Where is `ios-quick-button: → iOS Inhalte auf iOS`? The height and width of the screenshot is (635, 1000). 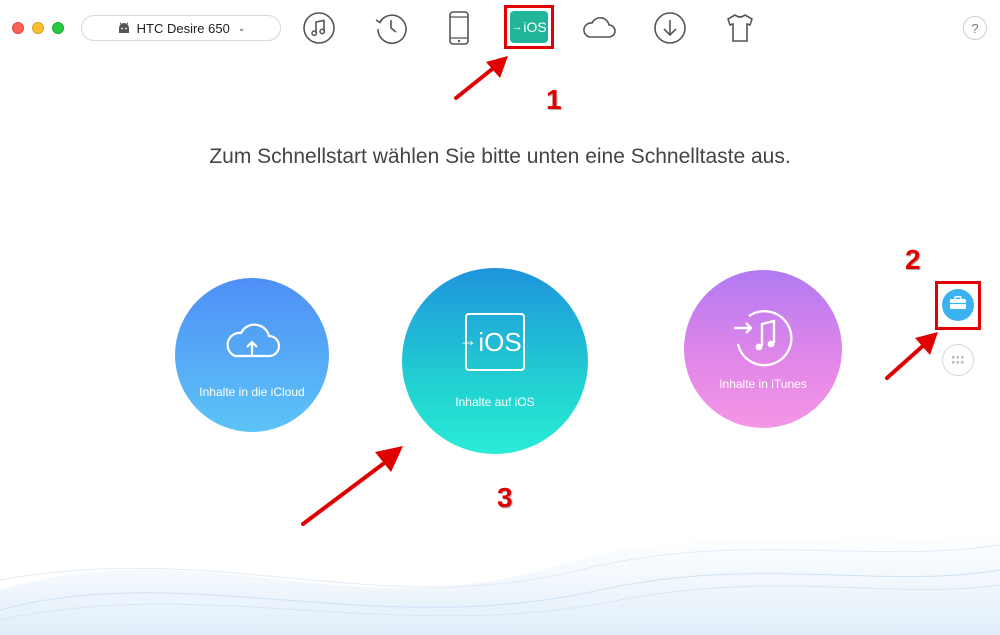
ios-quick-button: → iOS Inhalte auf iOS is located at coordinates (495, 361).